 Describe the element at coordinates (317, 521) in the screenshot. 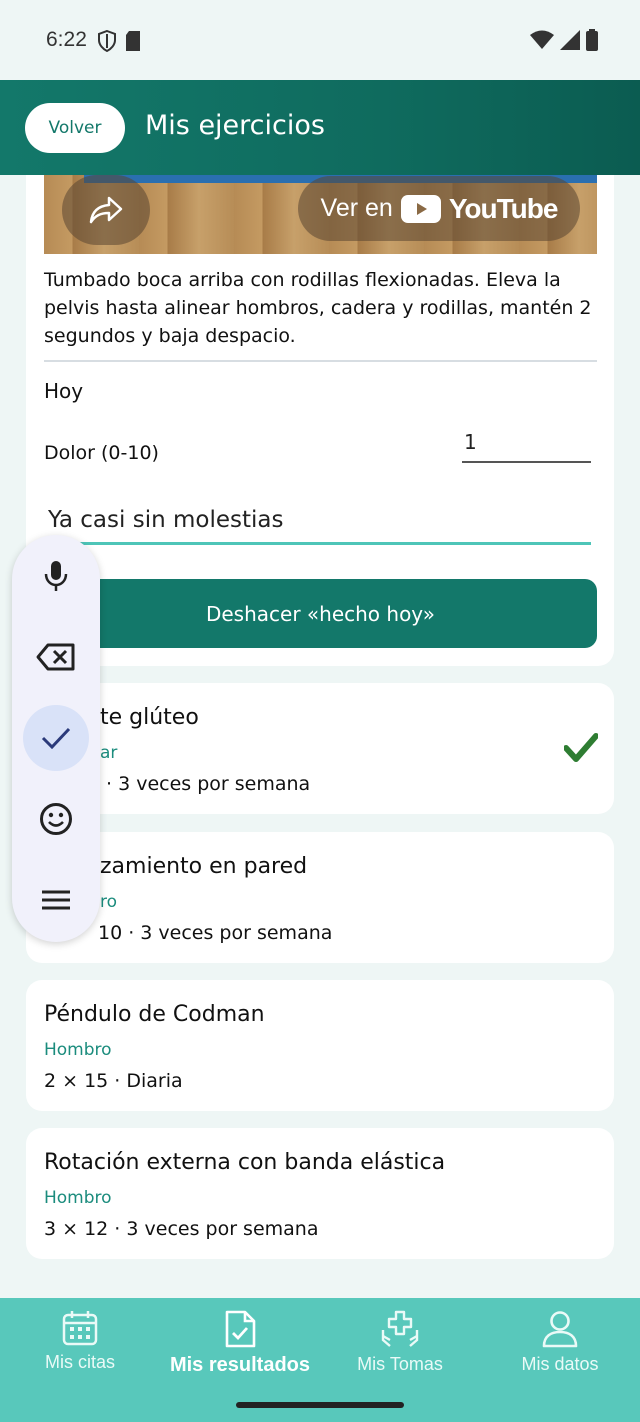

I see `note-input` at that location.